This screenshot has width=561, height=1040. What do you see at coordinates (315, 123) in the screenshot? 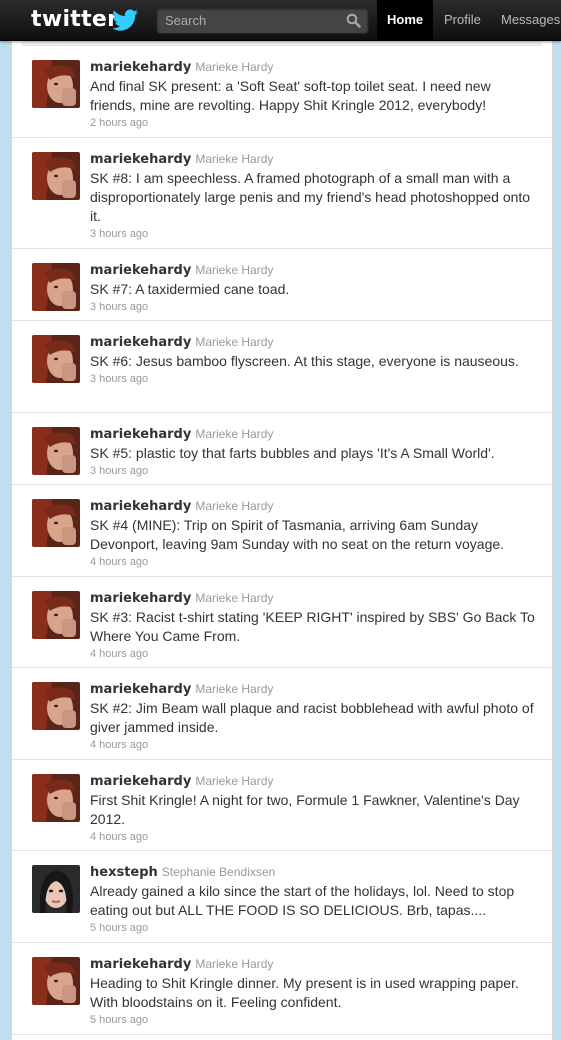
I see `tweet-timestamp: 2 hours ago` at bounding box center [315, 123].